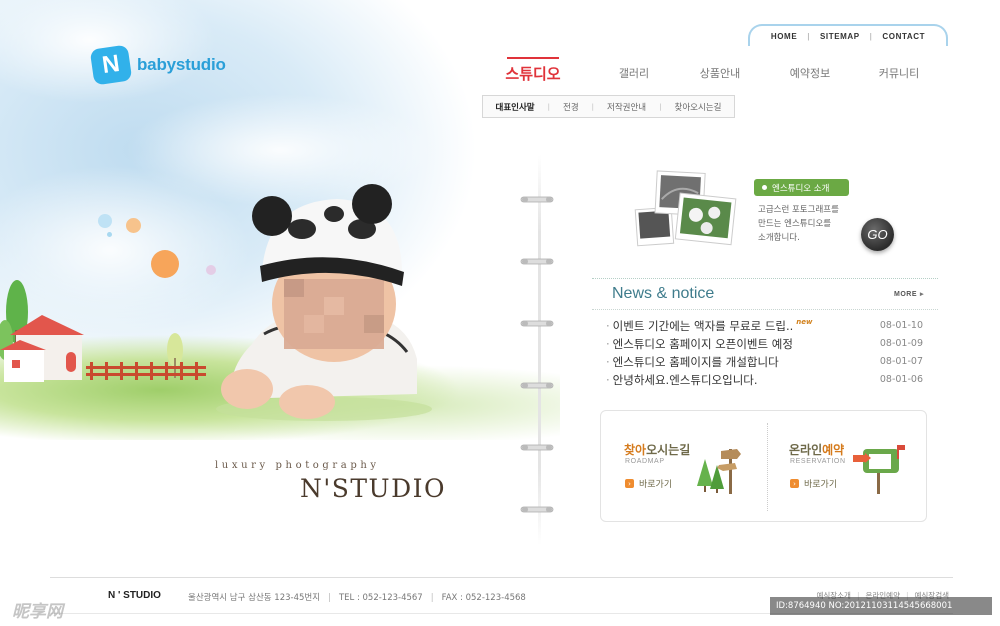 This screenshot has width=1000, height=626. I want to click on reservation-title-rest: 온라인, so click(806, 450).